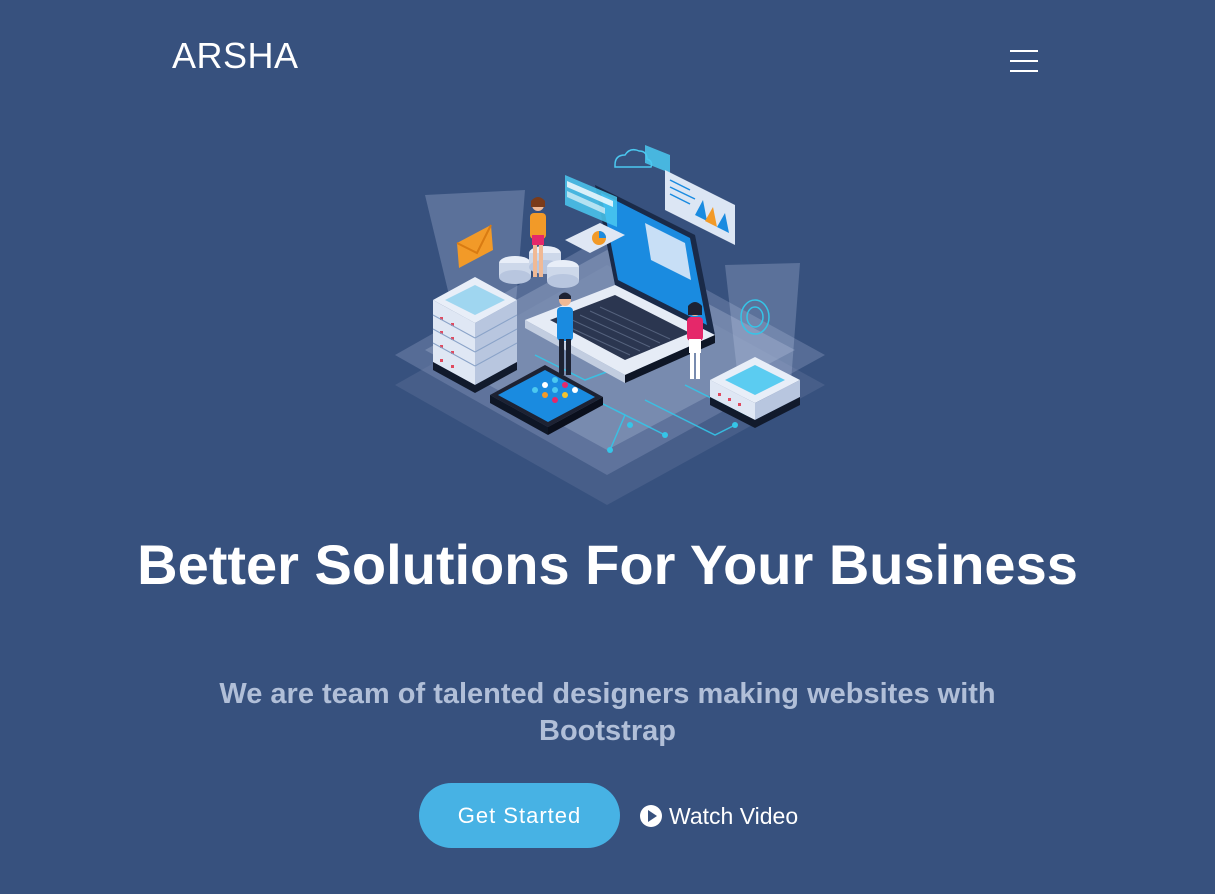  Describe the element at coordinates (651, 816) in the screenshot. I see `play-circle-icon` at that location.